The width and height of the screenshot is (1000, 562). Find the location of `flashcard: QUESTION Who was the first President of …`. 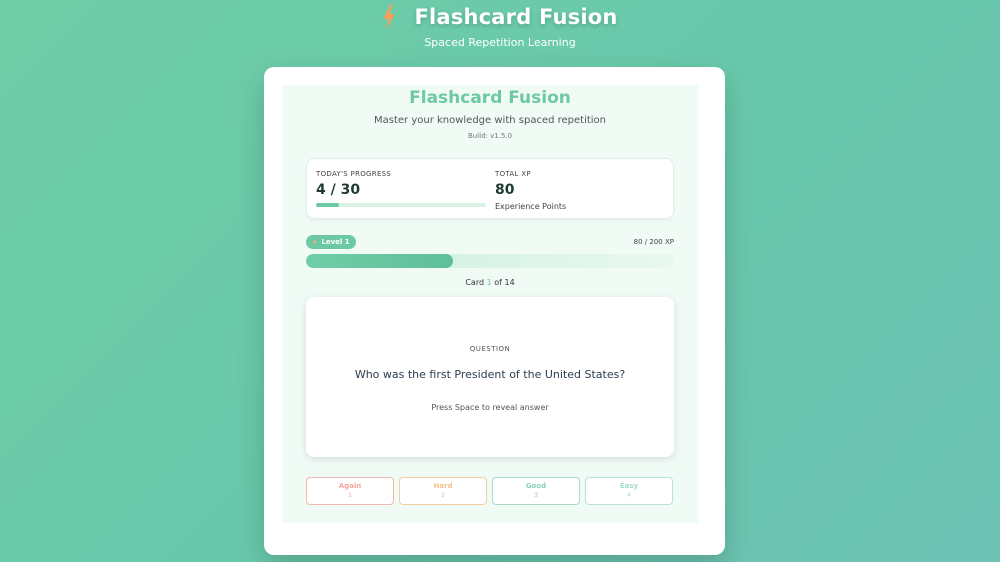

flashcard: QUESTION Who was the first President of … is located at coordinates (490, 377).